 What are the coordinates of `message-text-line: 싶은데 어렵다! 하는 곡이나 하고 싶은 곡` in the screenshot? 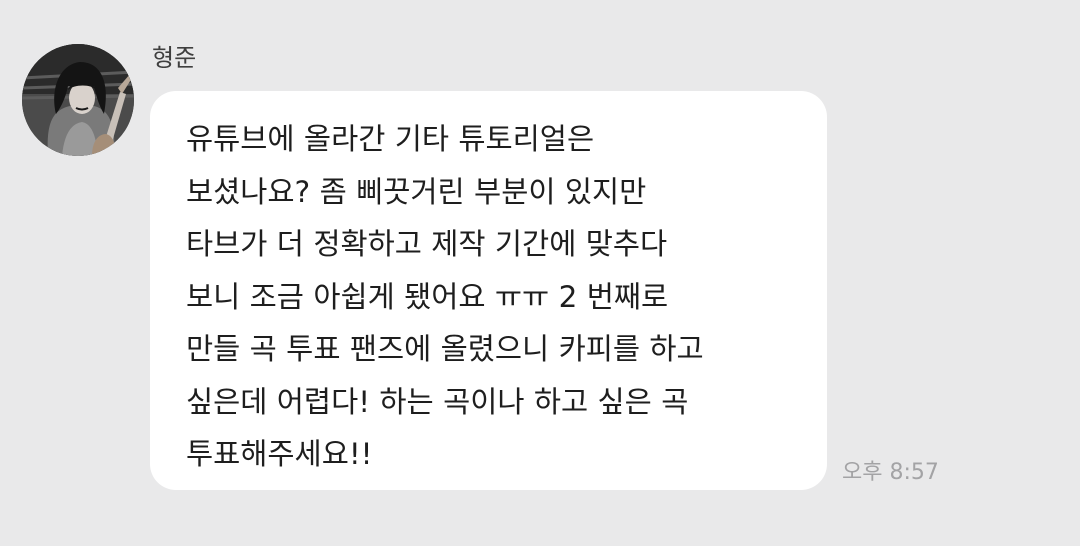 It's located at (437, 401).